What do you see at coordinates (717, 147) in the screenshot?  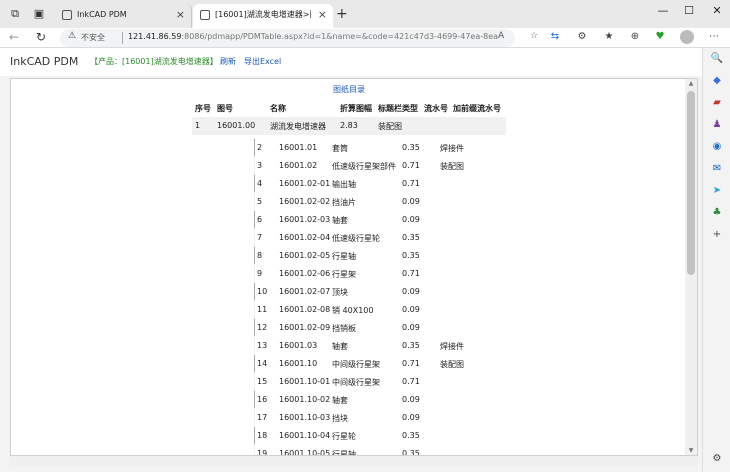 I see `office-icon: ◉` at bounding box center [717, 147].